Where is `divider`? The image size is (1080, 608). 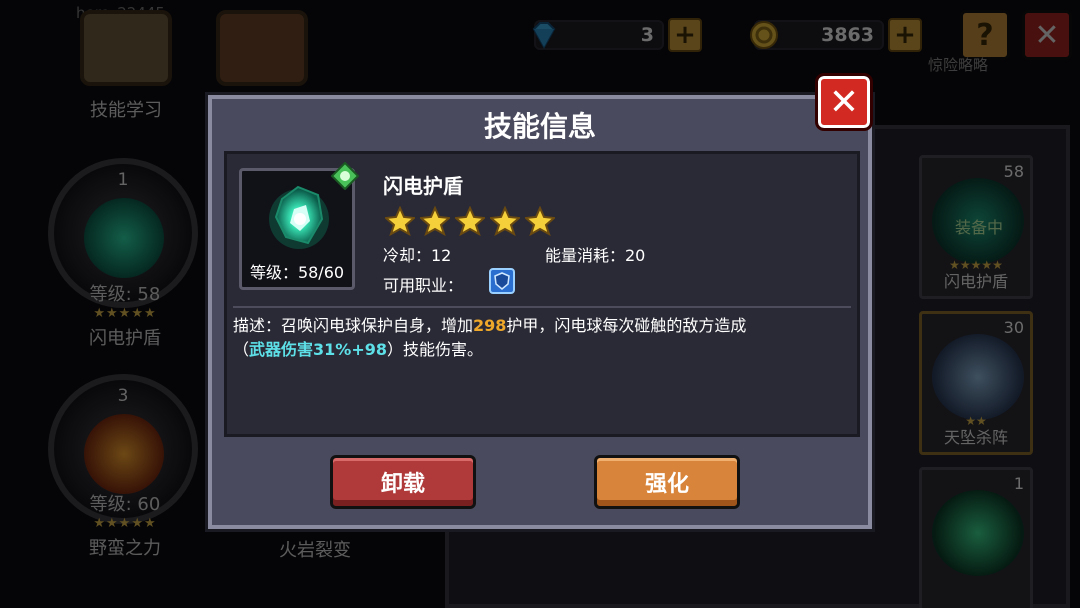 divider is located at coordinates (542, 307).